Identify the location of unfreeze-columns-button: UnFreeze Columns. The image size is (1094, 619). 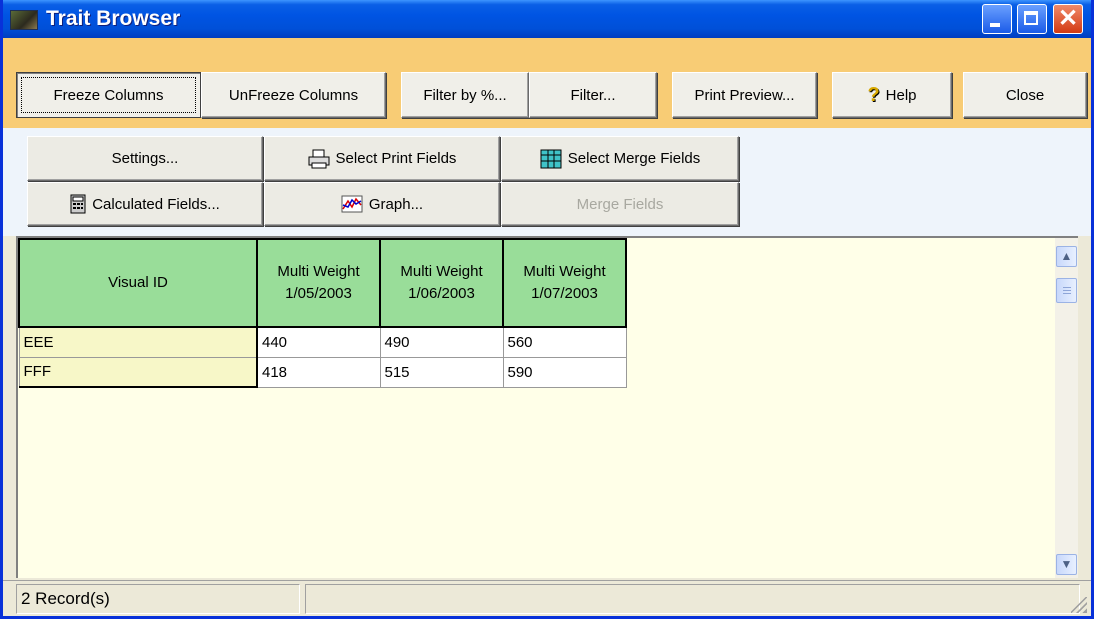
(293, 95).